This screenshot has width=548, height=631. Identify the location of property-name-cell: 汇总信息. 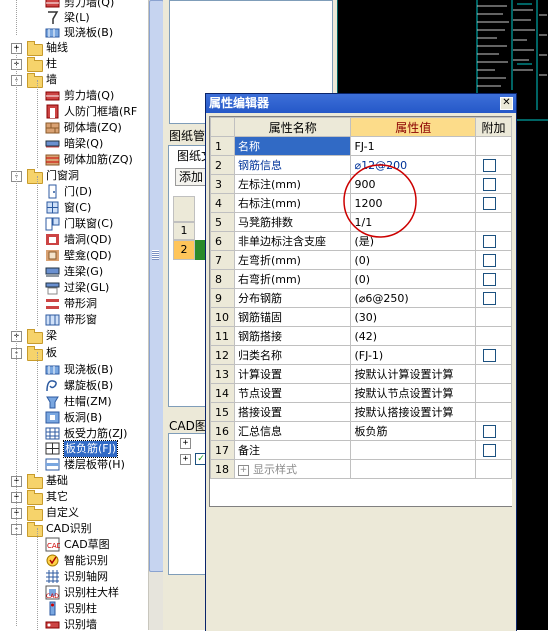
(292, 431).